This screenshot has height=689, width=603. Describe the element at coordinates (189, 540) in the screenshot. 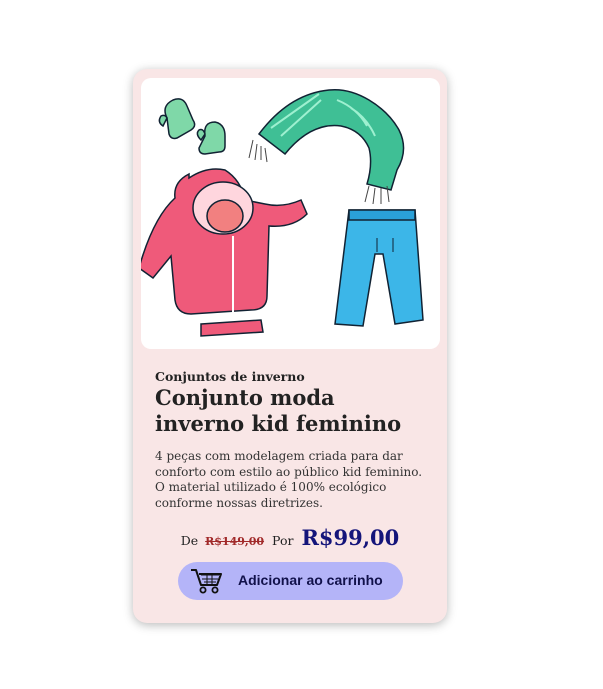

I see `price-from-label: De` at that location.